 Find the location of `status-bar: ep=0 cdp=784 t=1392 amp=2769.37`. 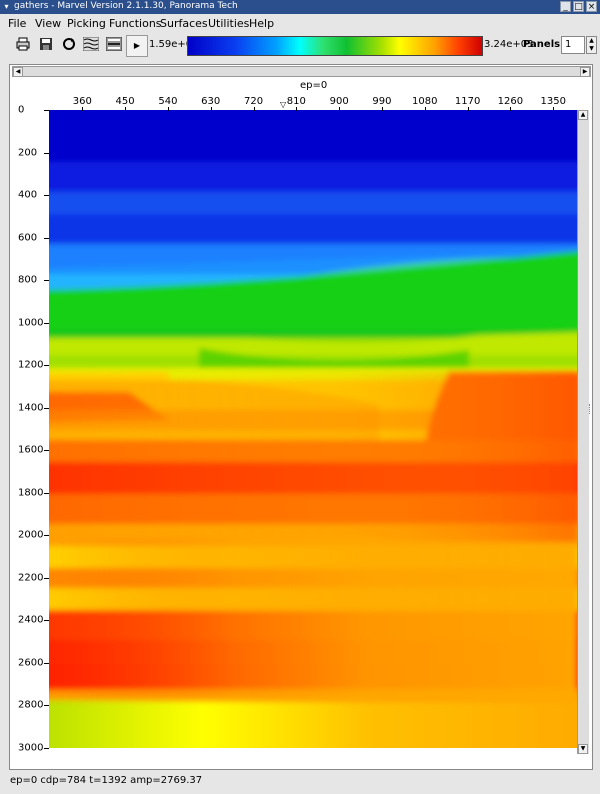

status-bar: ep=0 cdp=784 t=1392 amp=2769.37 is located at coordinates (106, 780).